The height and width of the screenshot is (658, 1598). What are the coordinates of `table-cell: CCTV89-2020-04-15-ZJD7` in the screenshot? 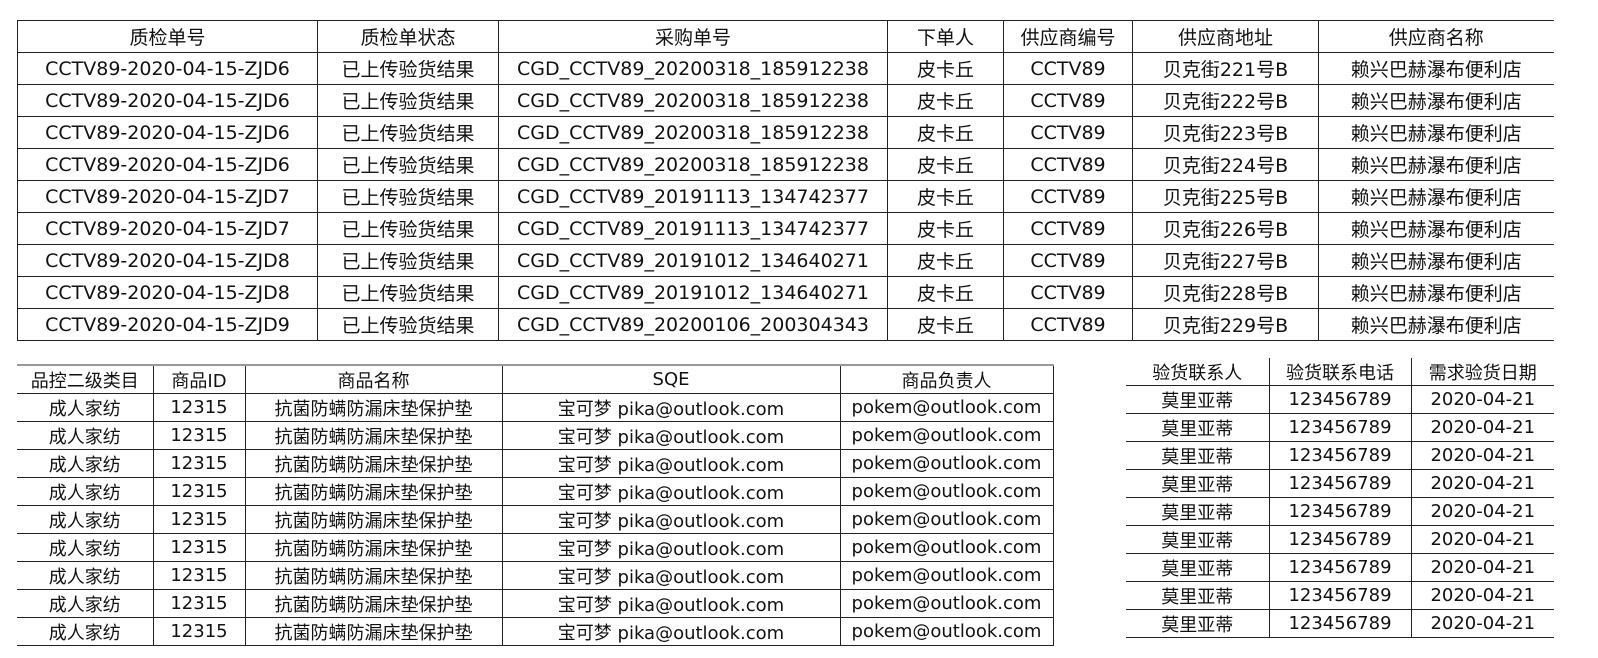 It's located at (167, 196).